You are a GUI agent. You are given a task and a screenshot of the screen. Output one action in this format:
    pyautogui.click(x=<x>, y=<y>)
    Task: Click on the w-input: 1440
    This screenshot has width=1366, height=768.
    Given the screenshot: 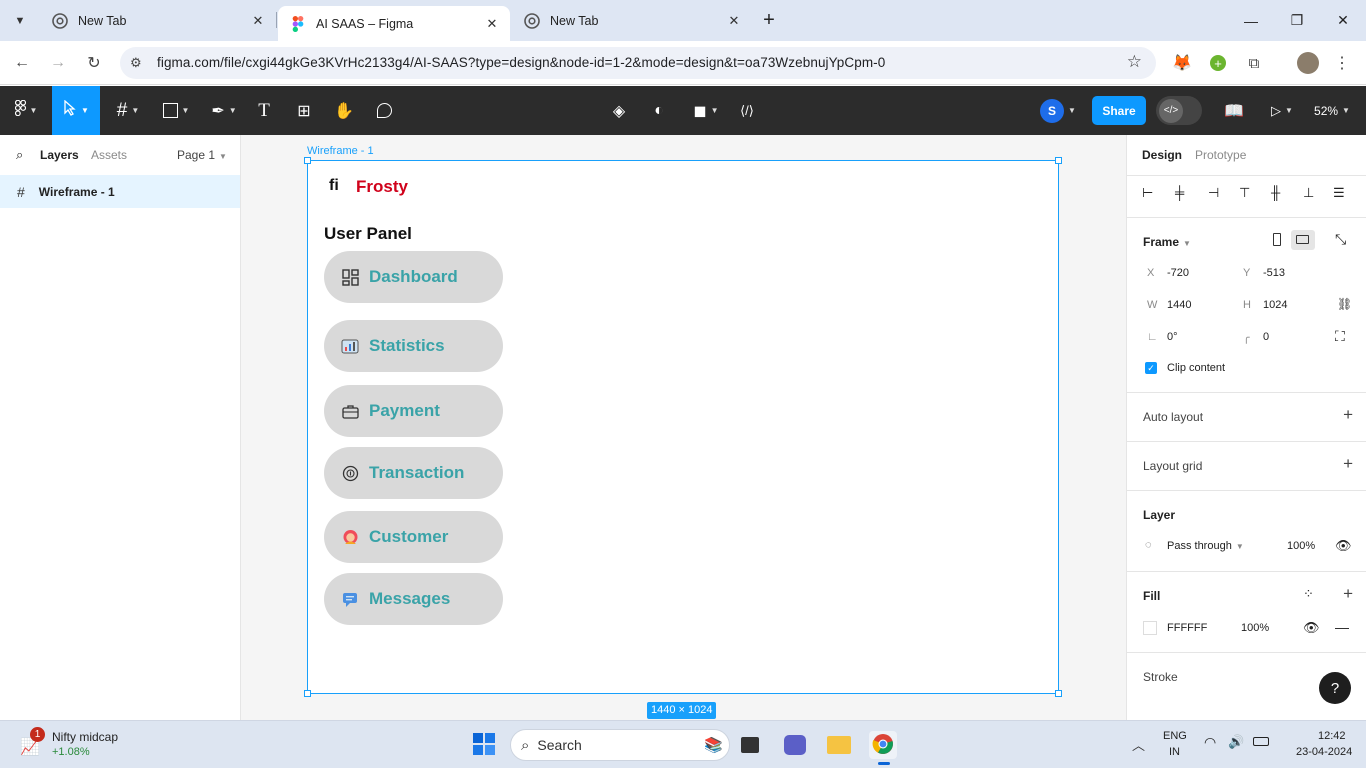 What is the action you would take?
    pyautogui.click(x=1179, y=305)
    